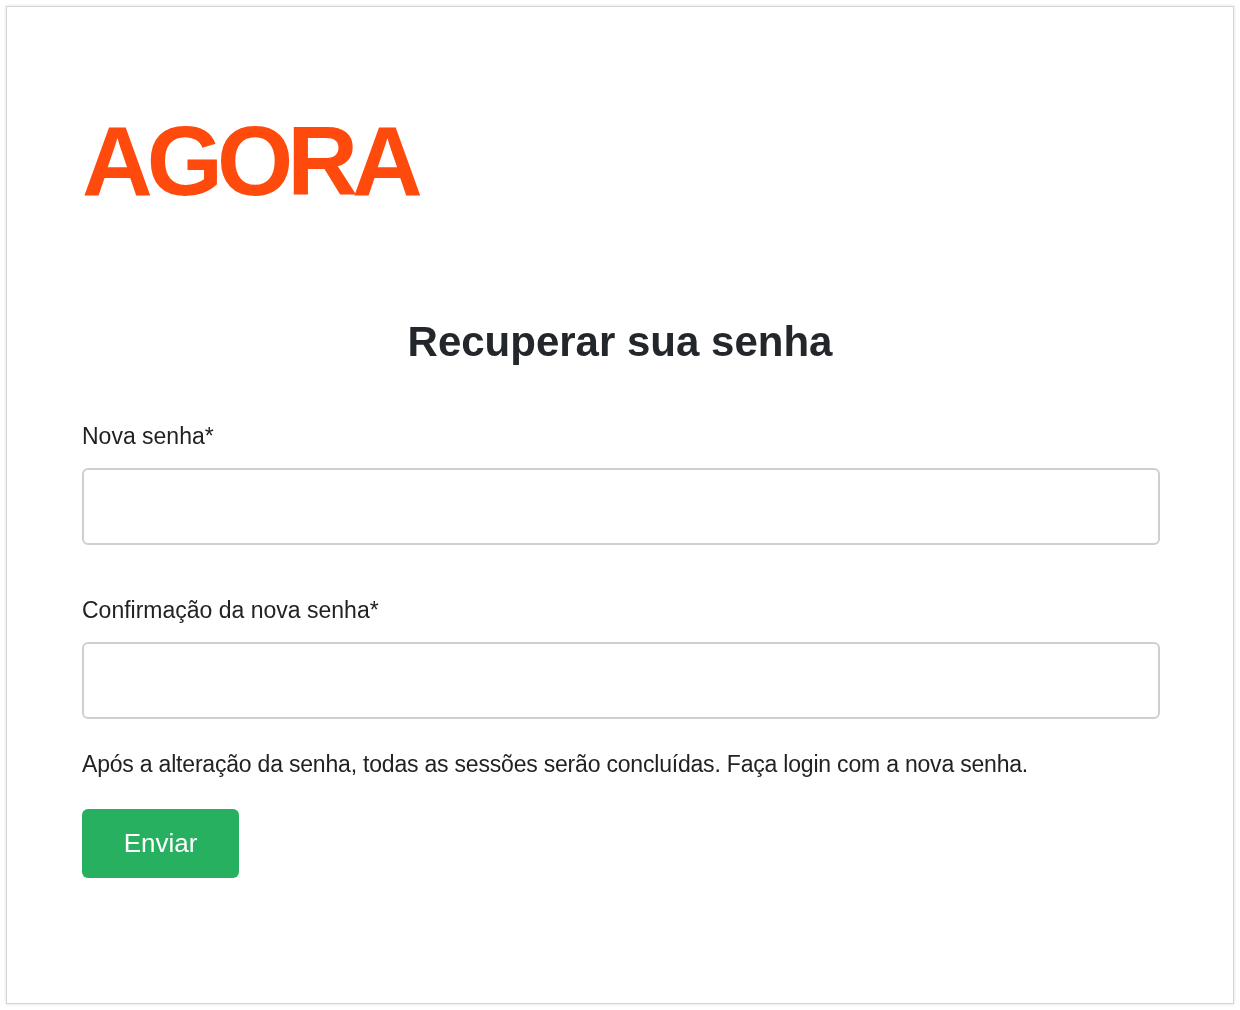 This screenshot has width=1240, height=1010. I want to click on logo: AGORA, so click(249, 161).